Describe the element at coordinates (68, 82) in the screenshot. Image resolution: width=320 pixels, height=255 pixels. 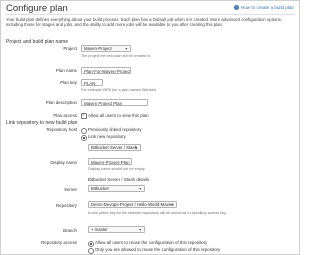
I see `plan-key-label: Plan key` at that location.